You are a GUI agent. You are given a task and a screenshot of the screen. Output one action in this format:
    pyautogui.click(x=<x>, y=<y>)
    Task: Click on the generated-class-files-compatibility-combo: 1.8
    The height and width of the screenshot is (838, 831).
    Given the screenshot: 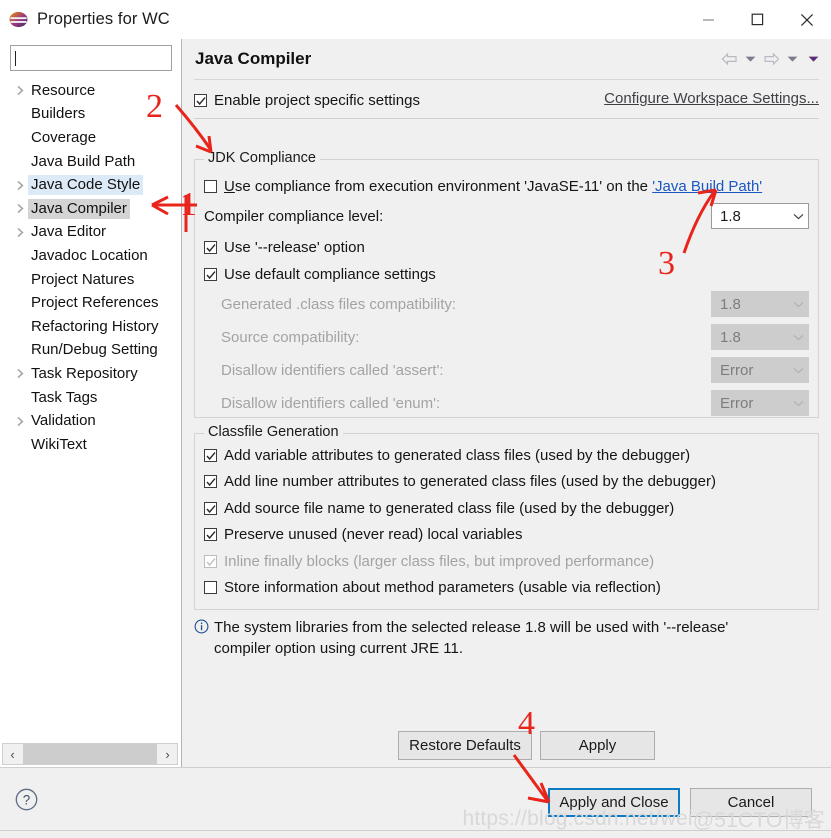 What is the action you would take?
    pyautogui.click(x=760, y=304)
    